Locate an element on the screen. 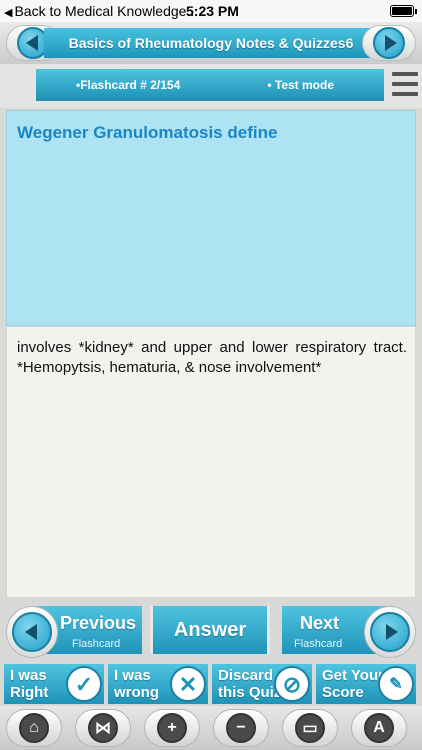  home-button: ⌂ is located at coordinates (34, 728).